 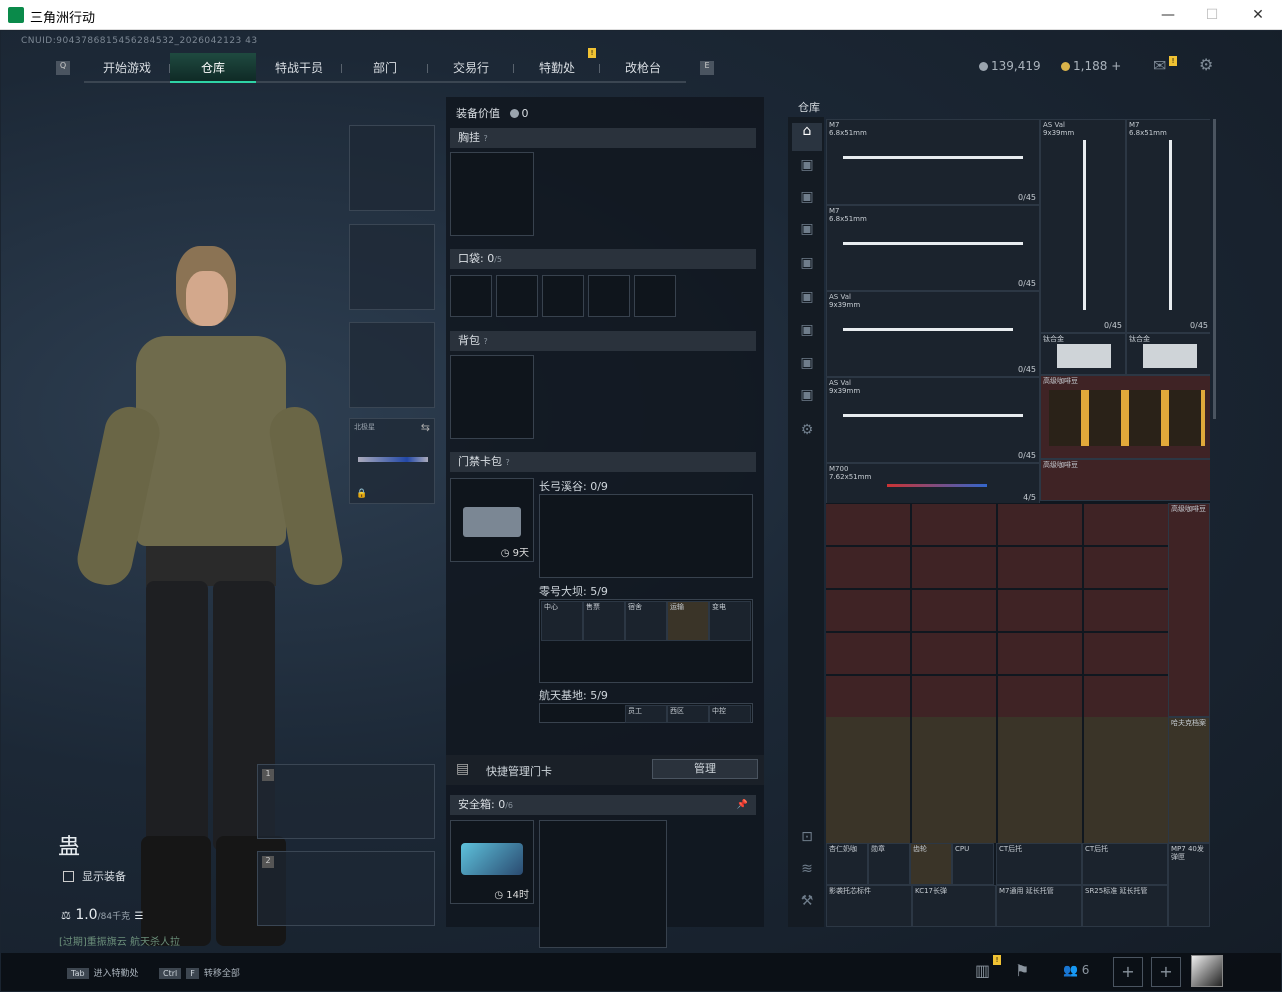 What do you see at coordinates (127, 68) in the screenshot?
I see `tab-start-game: 开始游戏` at bounding box center [127, 68].